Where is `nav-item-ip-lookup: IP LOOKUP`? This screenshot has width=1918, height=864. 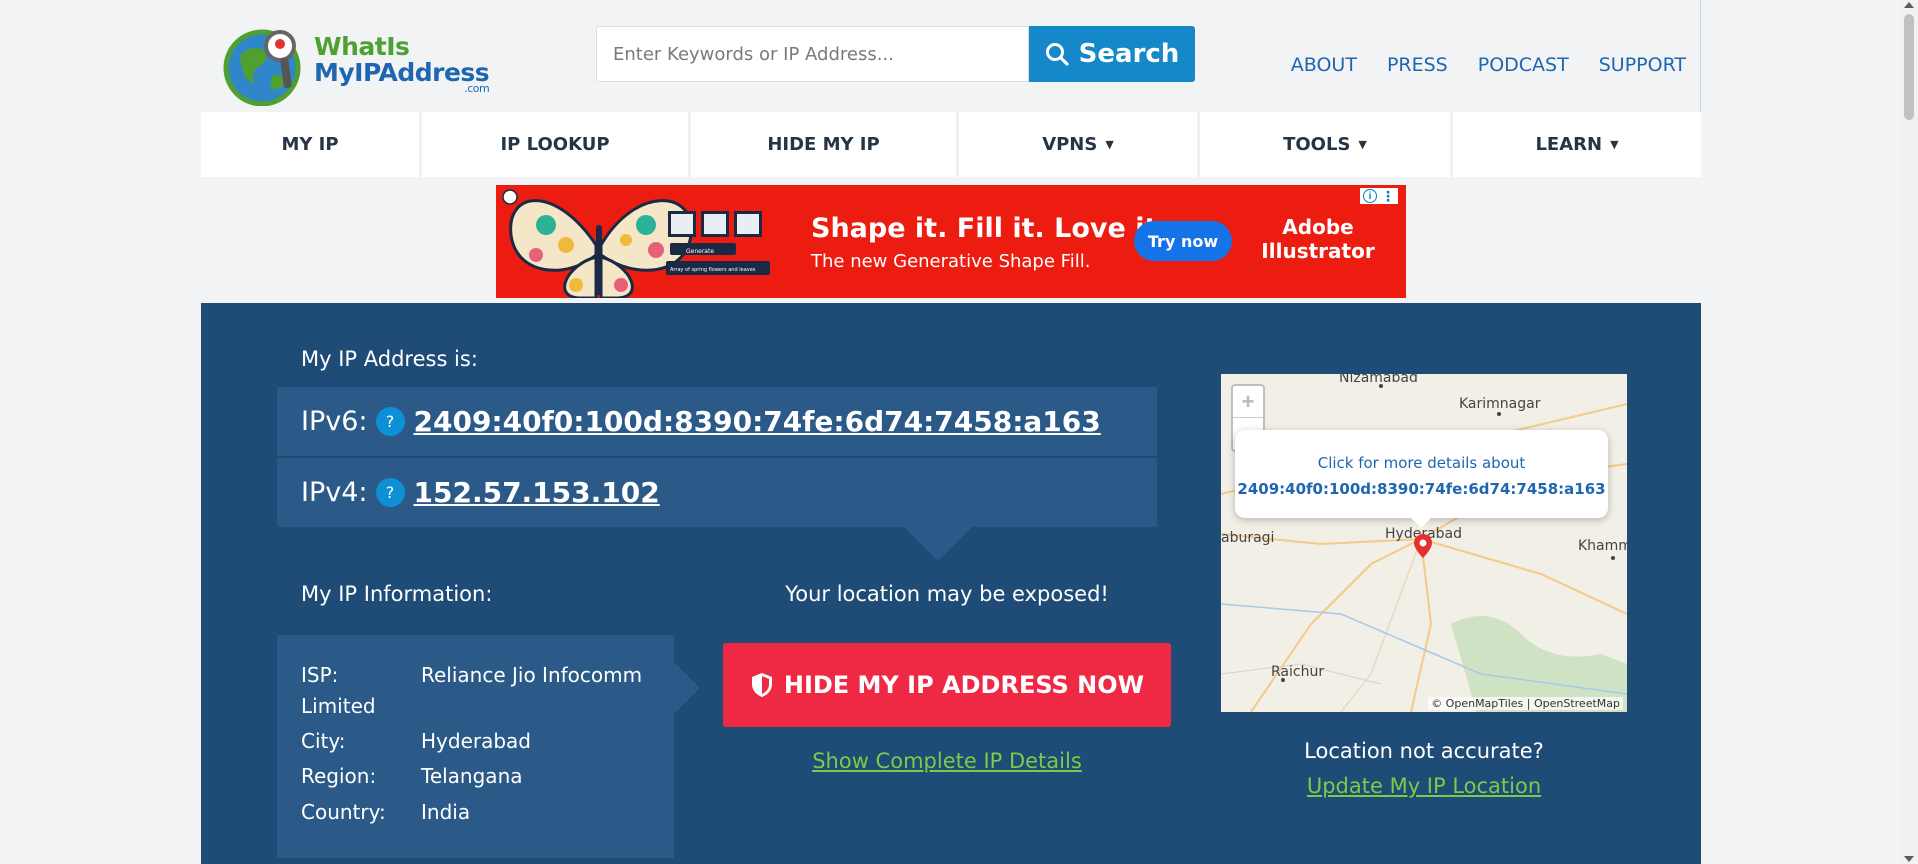
nav-item-ip-lookup: IP LOOKUP is located at coordinates (556, 144).